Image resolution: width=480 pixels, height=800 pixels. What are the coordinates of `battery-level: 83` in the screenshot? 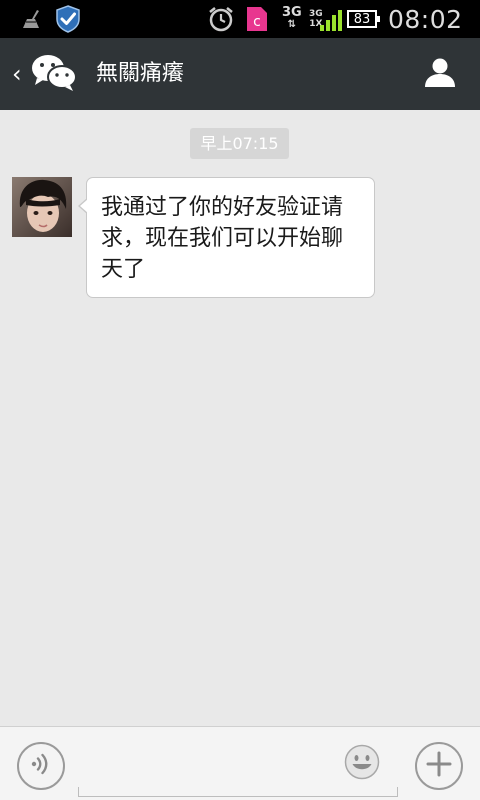 It's located at (363, 19).